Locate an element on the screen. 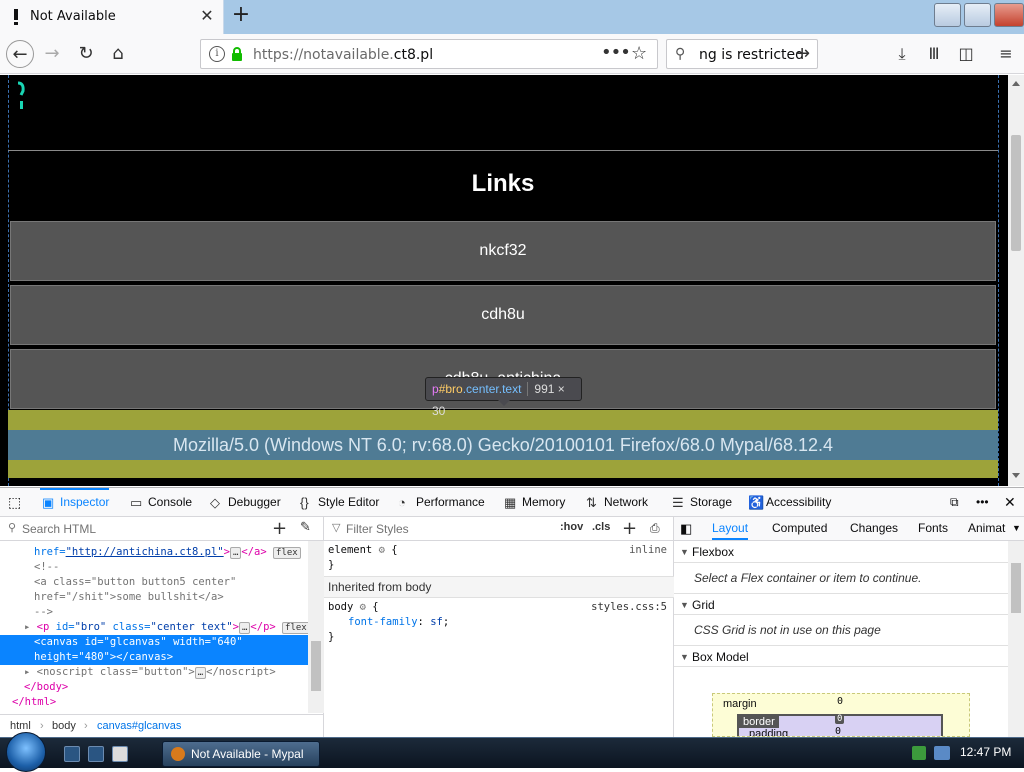 Image resolution: width=1024 pixels, height=772 pixels. rule-body-source: styles.css:5 is located at coordinates (629, 607).